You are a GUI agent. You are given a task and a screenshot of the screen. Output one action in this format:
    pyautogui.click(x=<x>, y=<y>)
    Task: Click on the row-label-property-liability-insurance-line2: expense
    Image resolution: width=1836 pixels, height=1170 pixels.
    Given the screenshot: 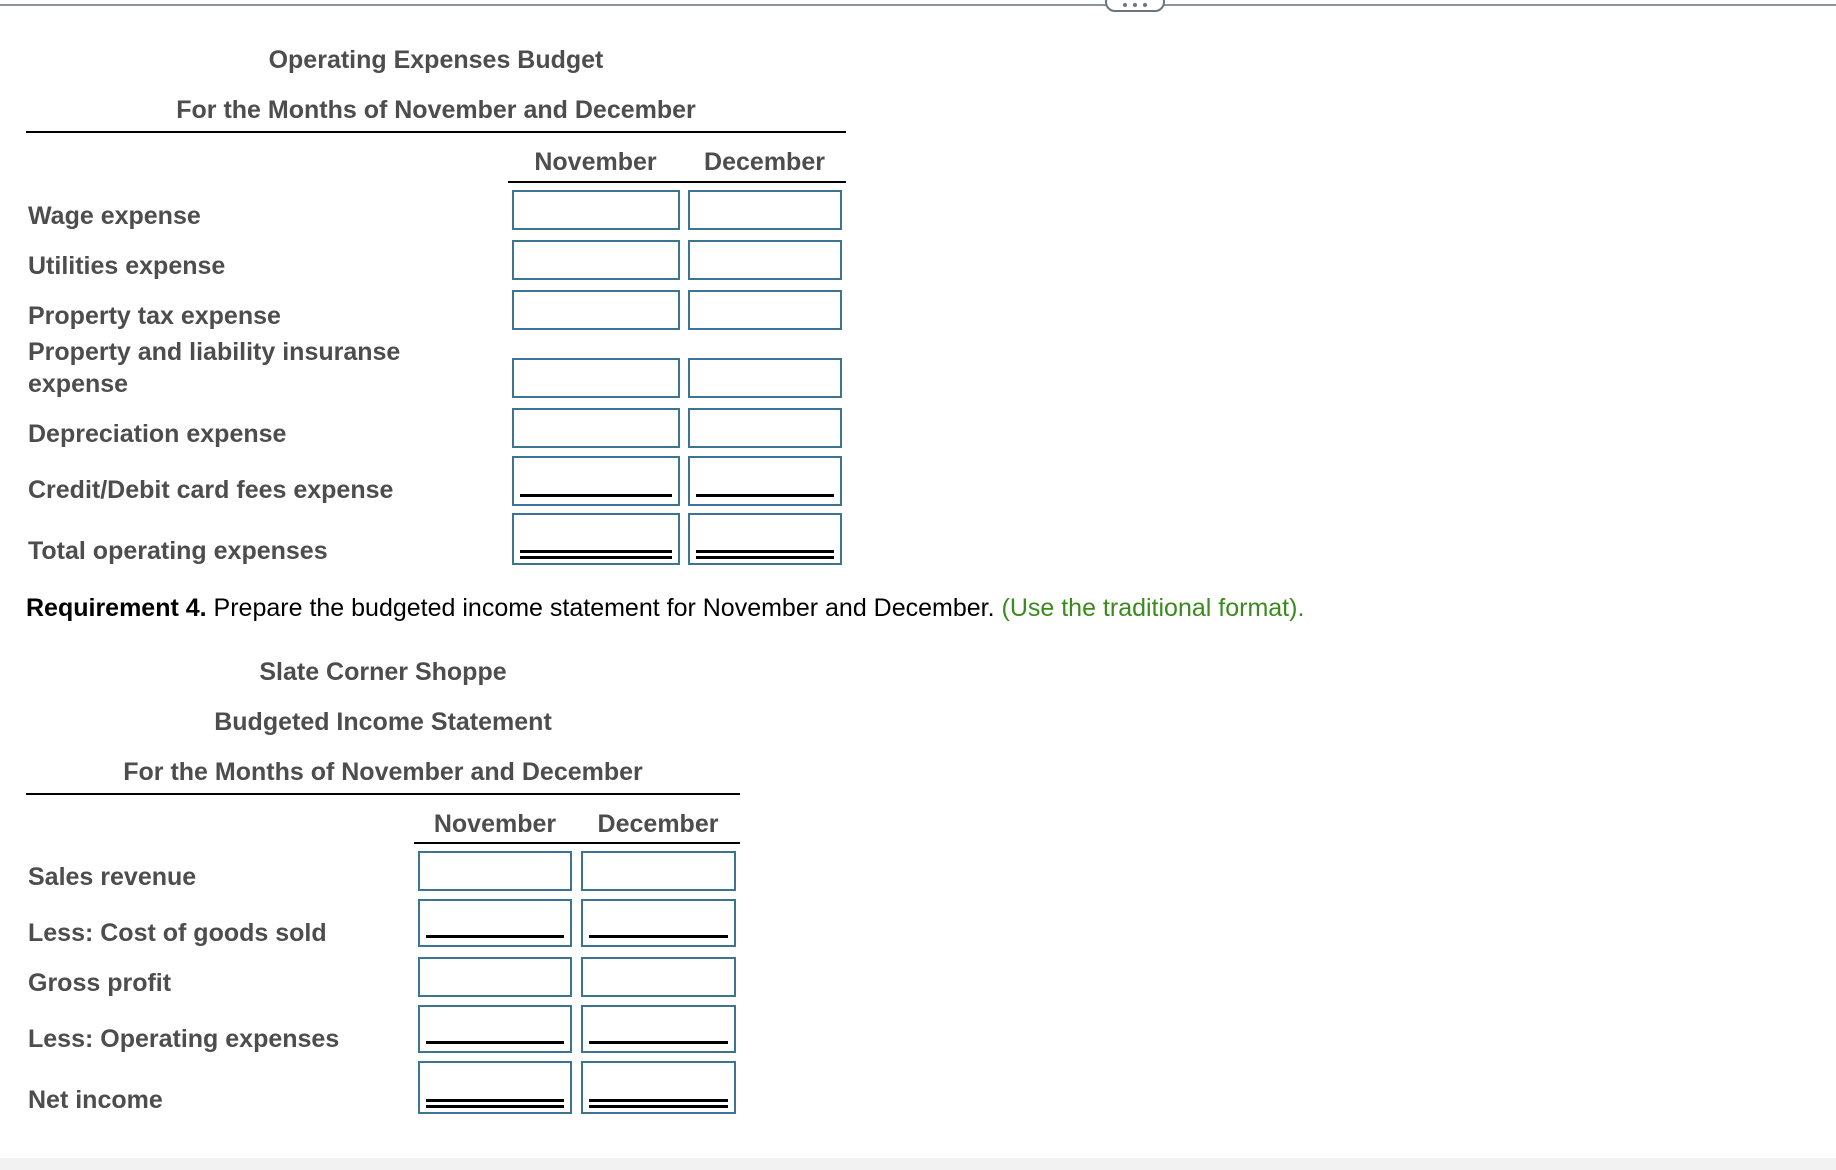 What is the action you would take?
    pyautogui.click(x=78, y=384)
    